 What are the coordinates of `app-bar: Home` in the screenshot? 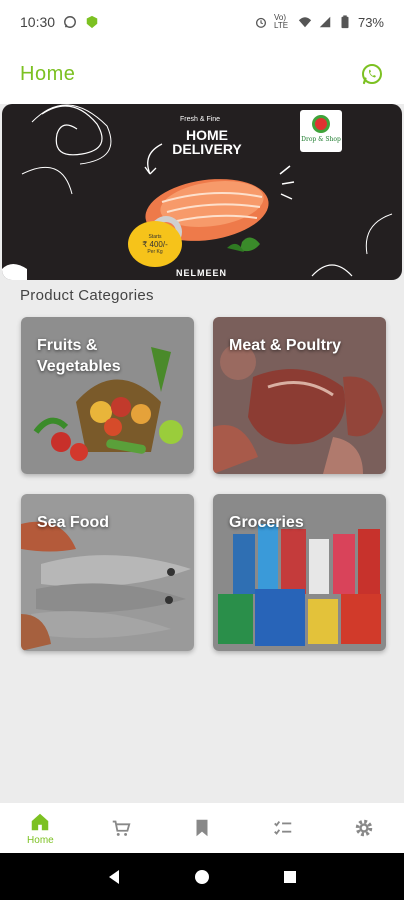 It's located at (202, 74).